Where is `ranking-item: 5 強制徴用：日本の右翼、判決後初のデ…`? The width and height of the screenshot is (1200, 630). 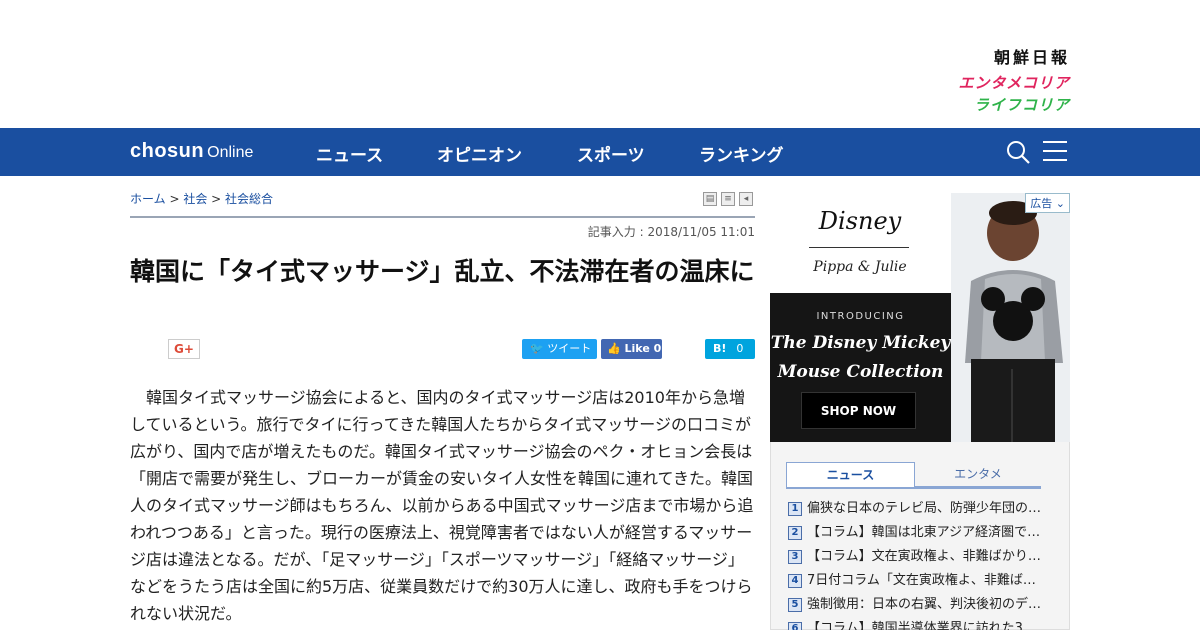 ranking-item: 5 強制徴用：日本の右翼、判決後初のデ… is located at coordinates (918, 606).